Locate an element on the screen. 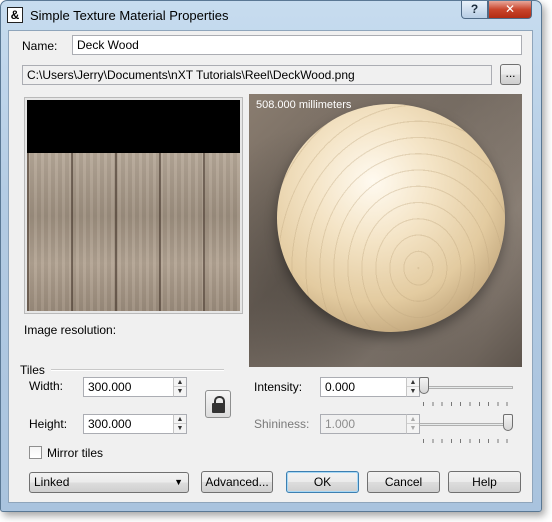 The image size is (552, 522). texture-letterbox is located at coordinates (133, 126).